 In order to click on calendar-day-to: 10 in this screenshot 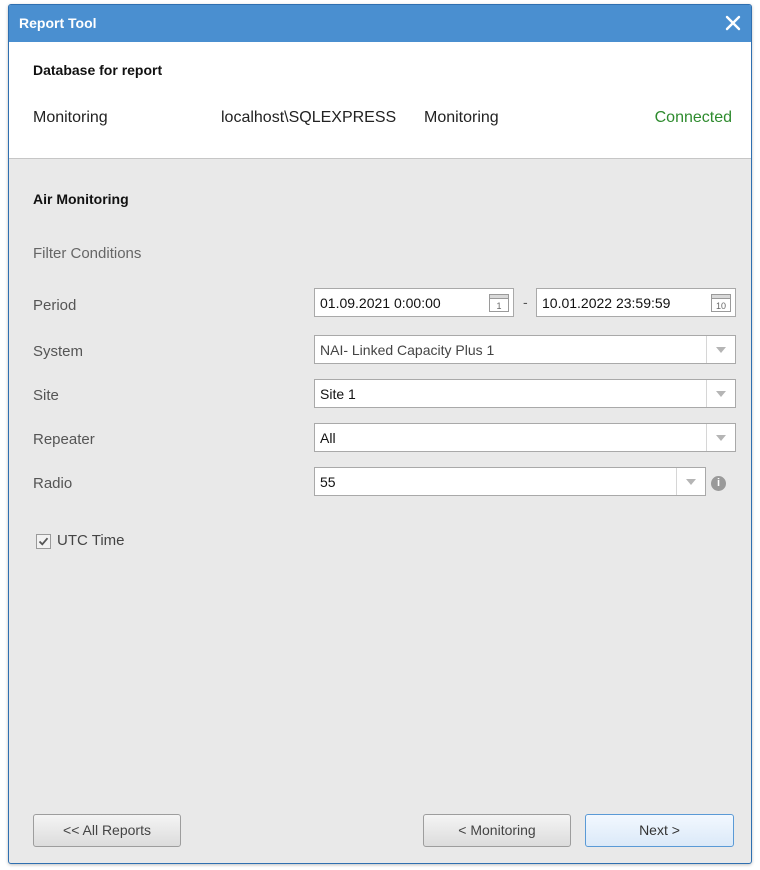, I will do `click(721, 306)`.